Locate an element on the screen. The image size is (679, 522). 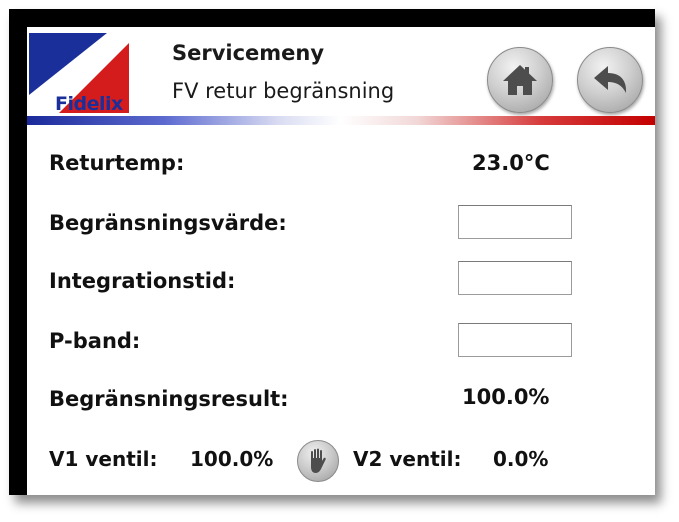
v2-value: 0.0% is located at coordinates (521, 459).